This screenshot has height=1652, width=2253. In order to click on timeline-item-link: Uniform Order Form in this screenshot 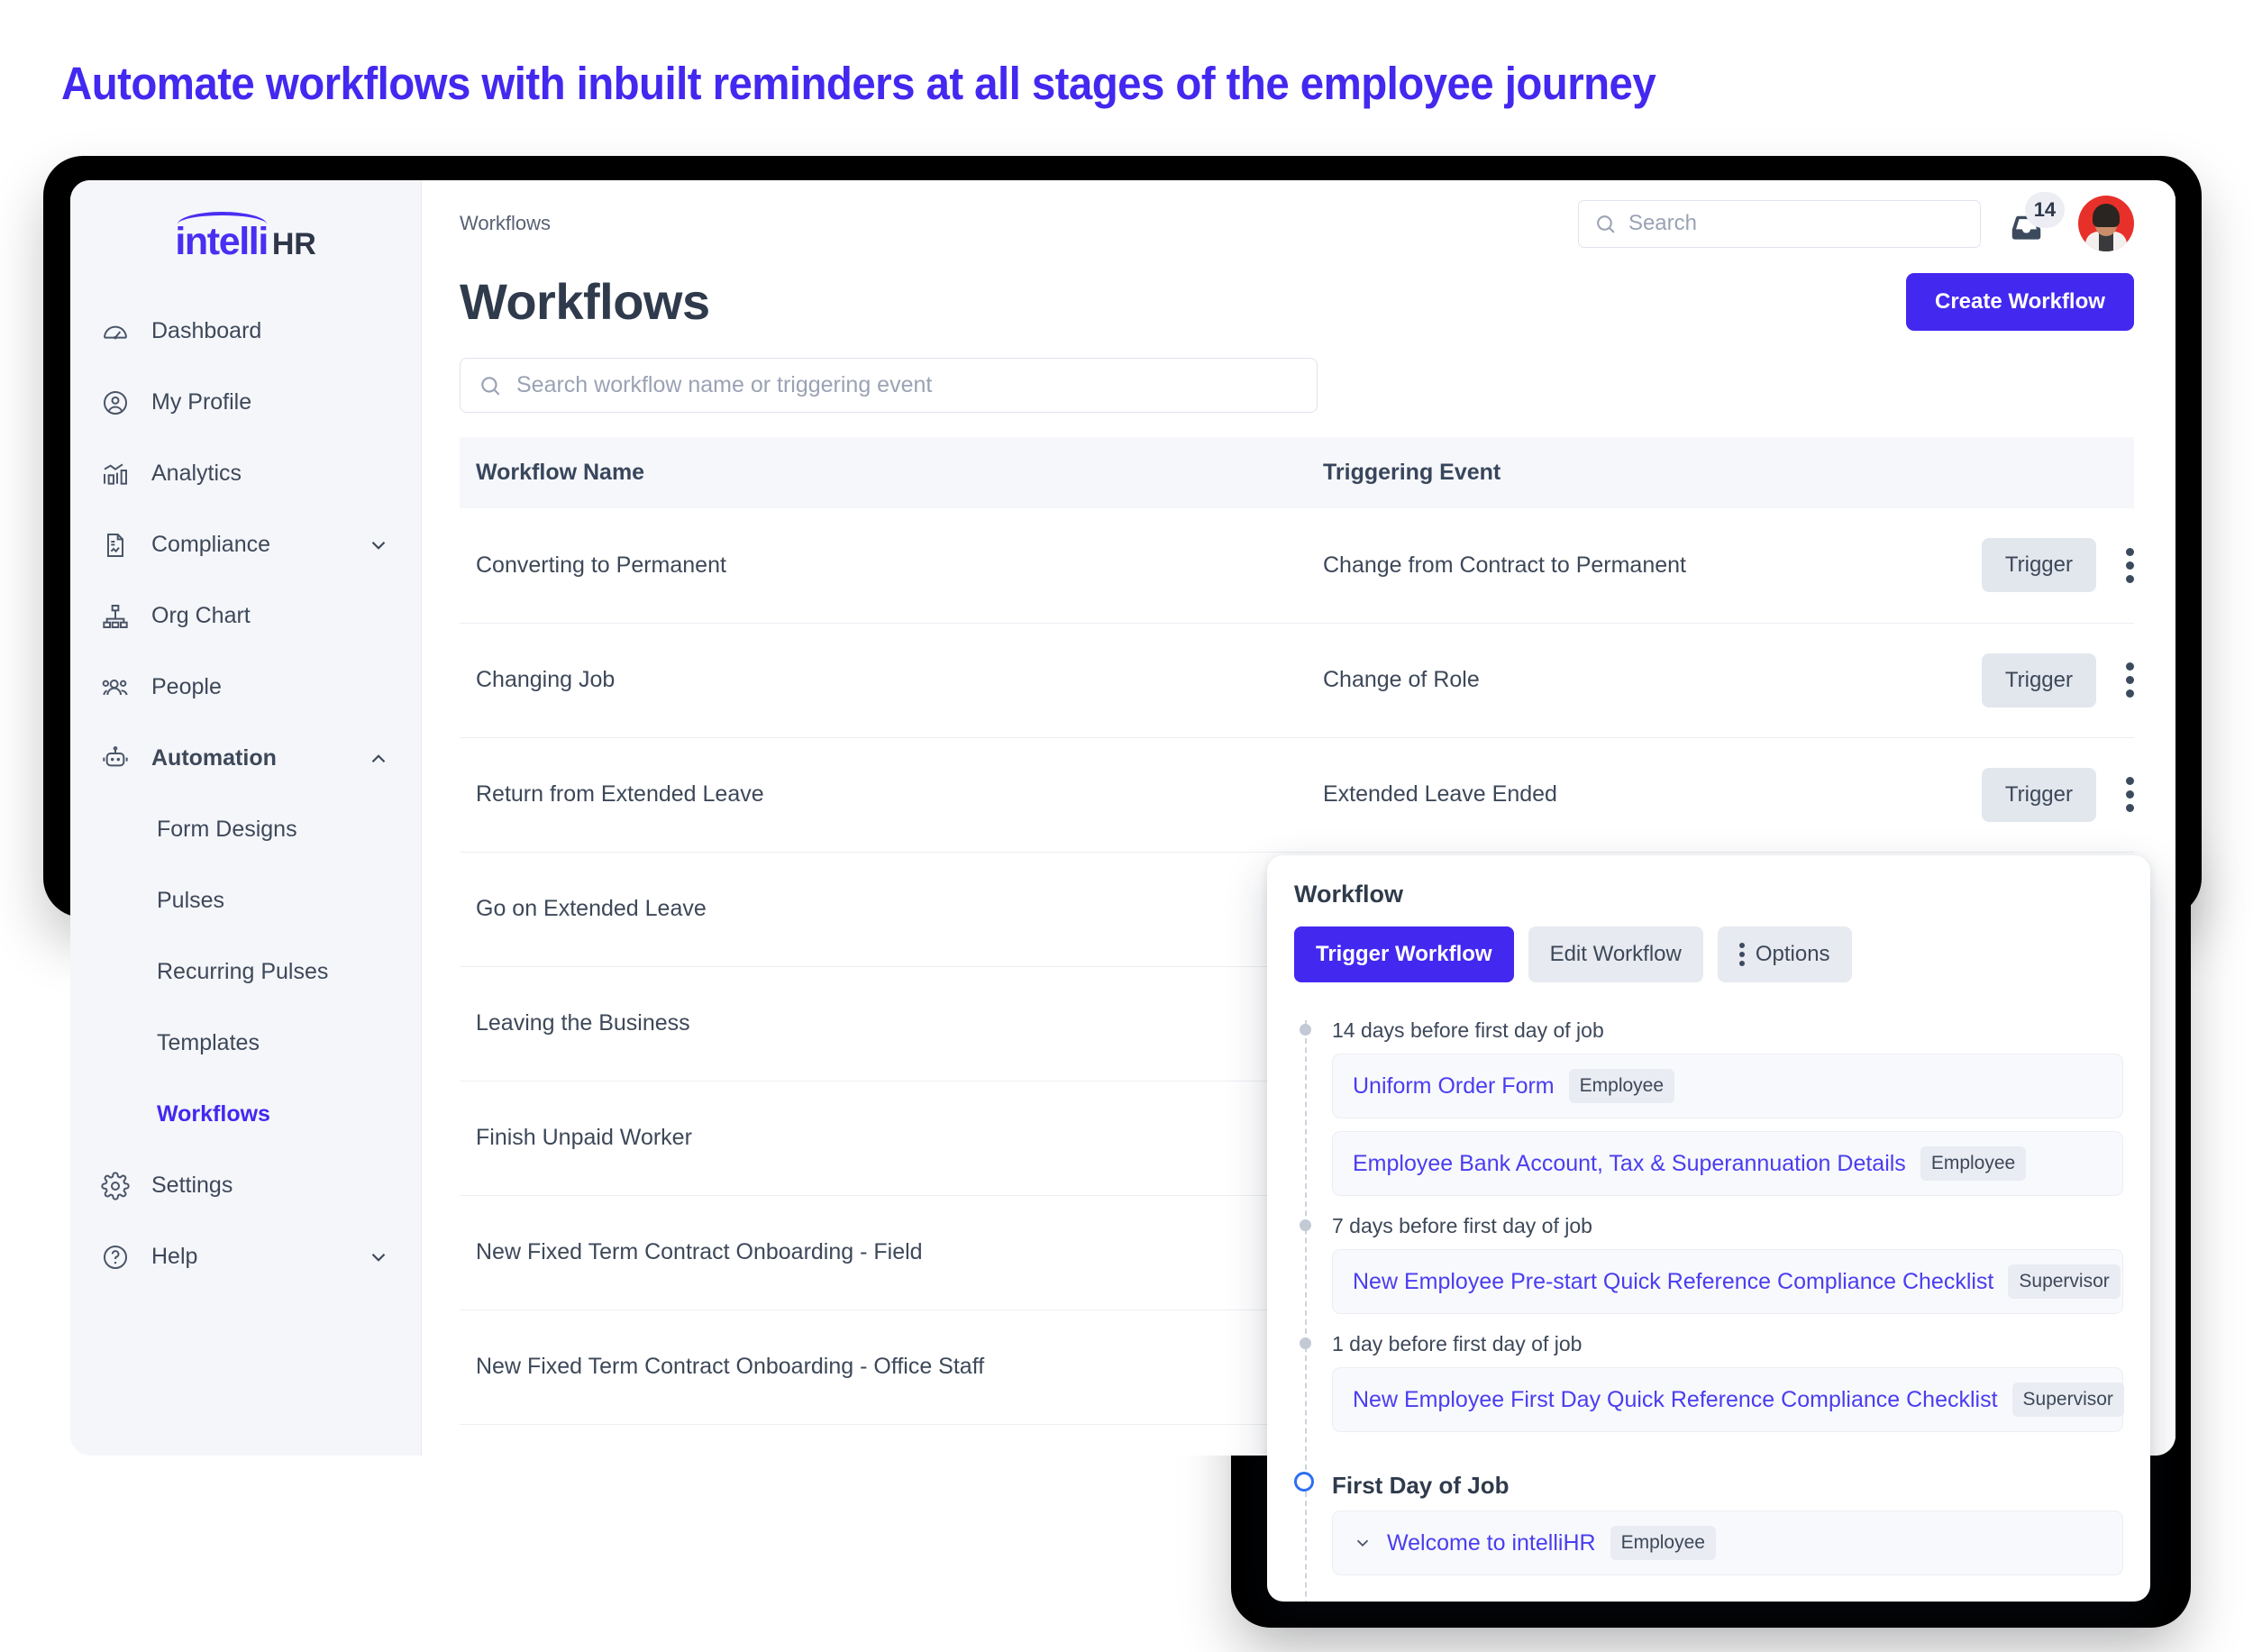, I will do `click(1454, 1086)`.